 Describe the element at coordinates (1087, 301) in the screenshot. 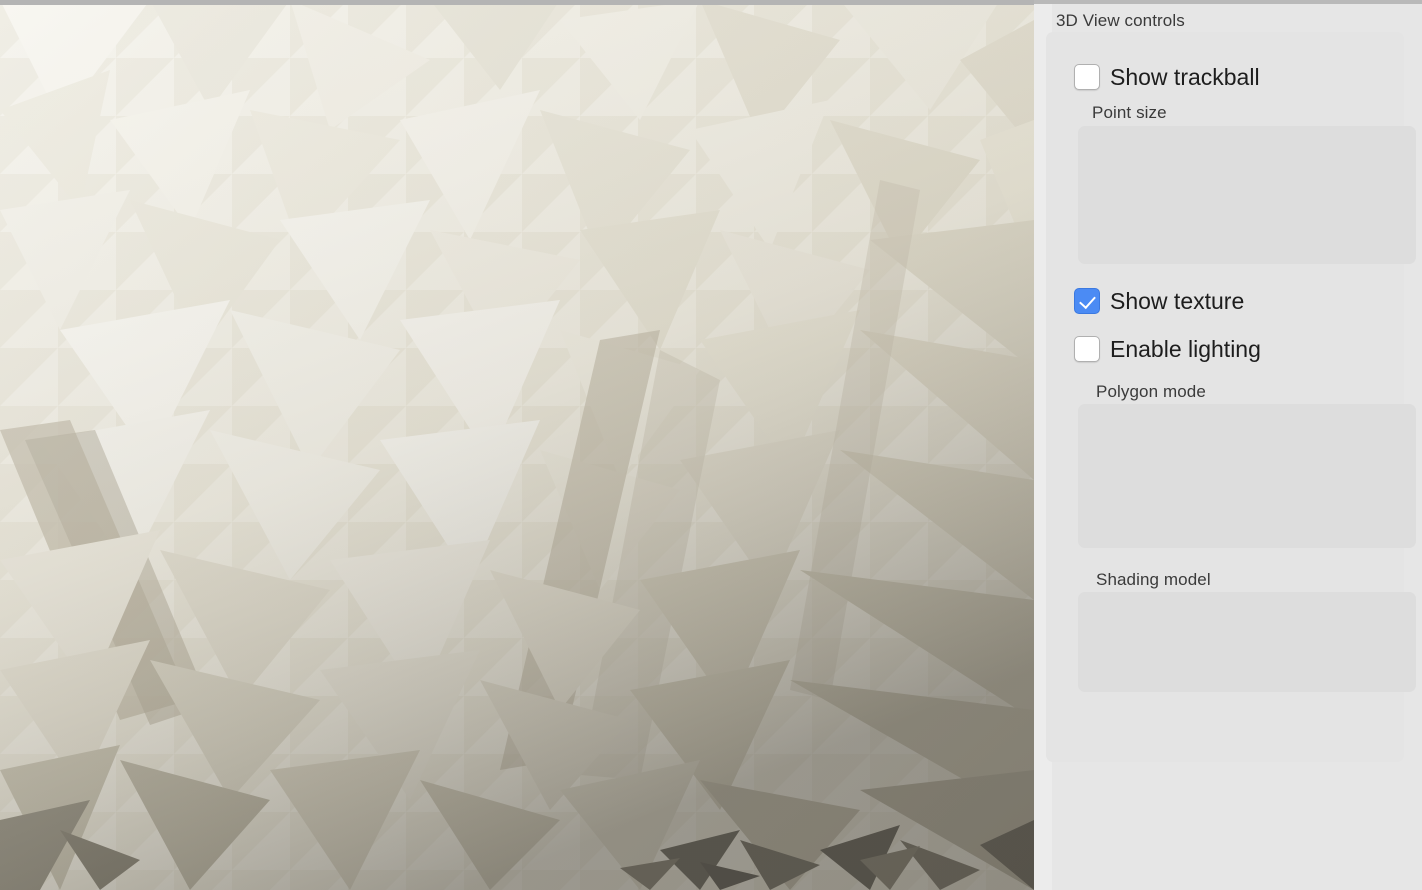

I see `checkbox-checked-icon` at that location.